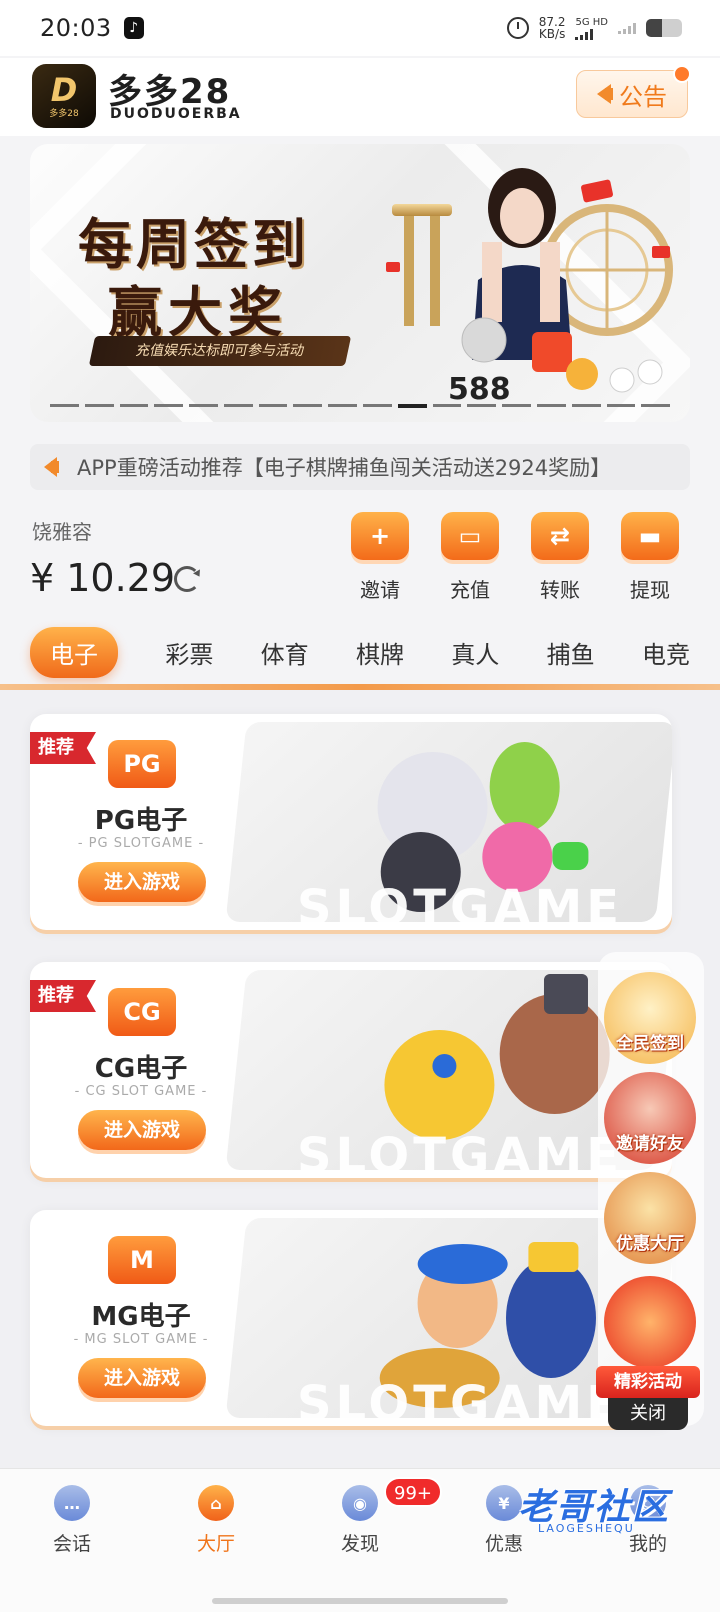 The width and height of the screenshot is (720, 1612). What do you see at coordinates (176, 114) in the screenshot?
I see `brand-subtitle: DUODUOERBA` at bounding box center [176, 114].